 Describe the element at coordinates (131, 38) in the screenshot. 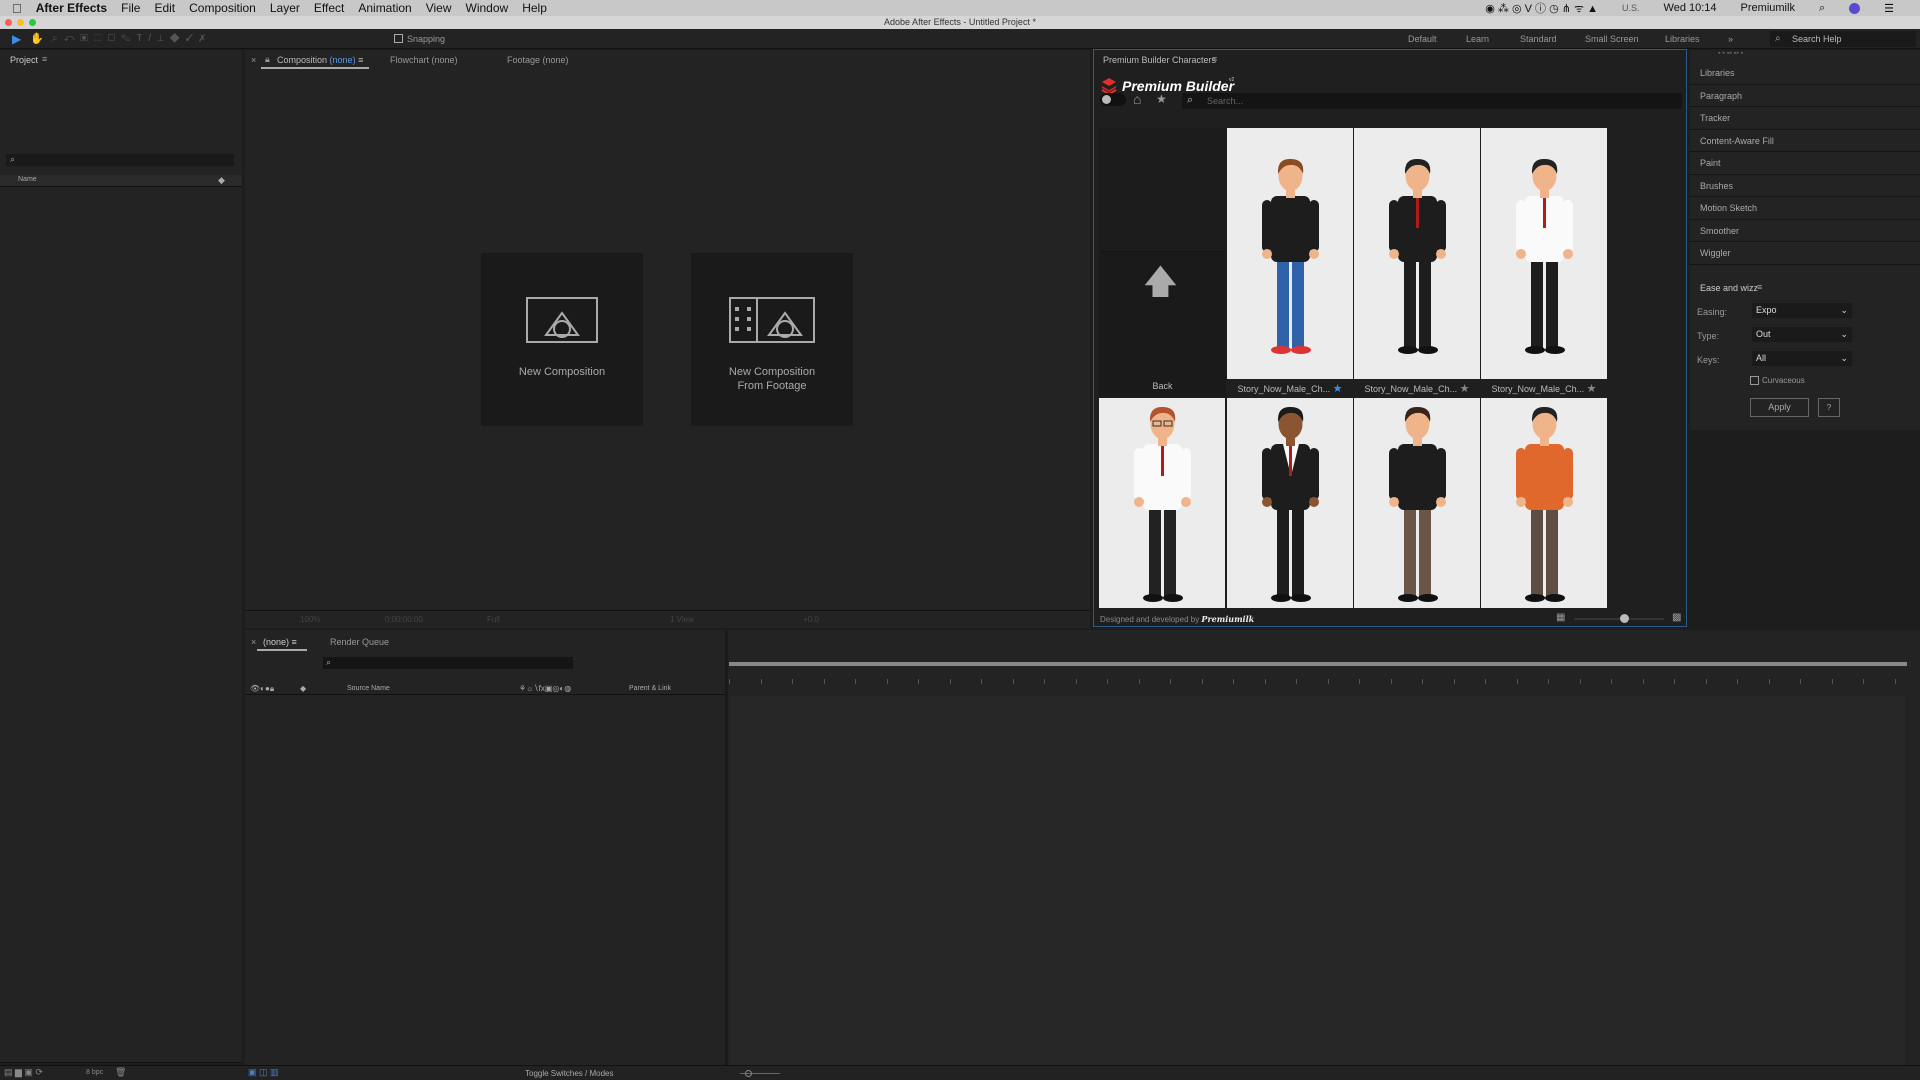

I see `other-tools-icon: ⌕↶▣⬚▢✎T/⊥◆✓✗` at that location.